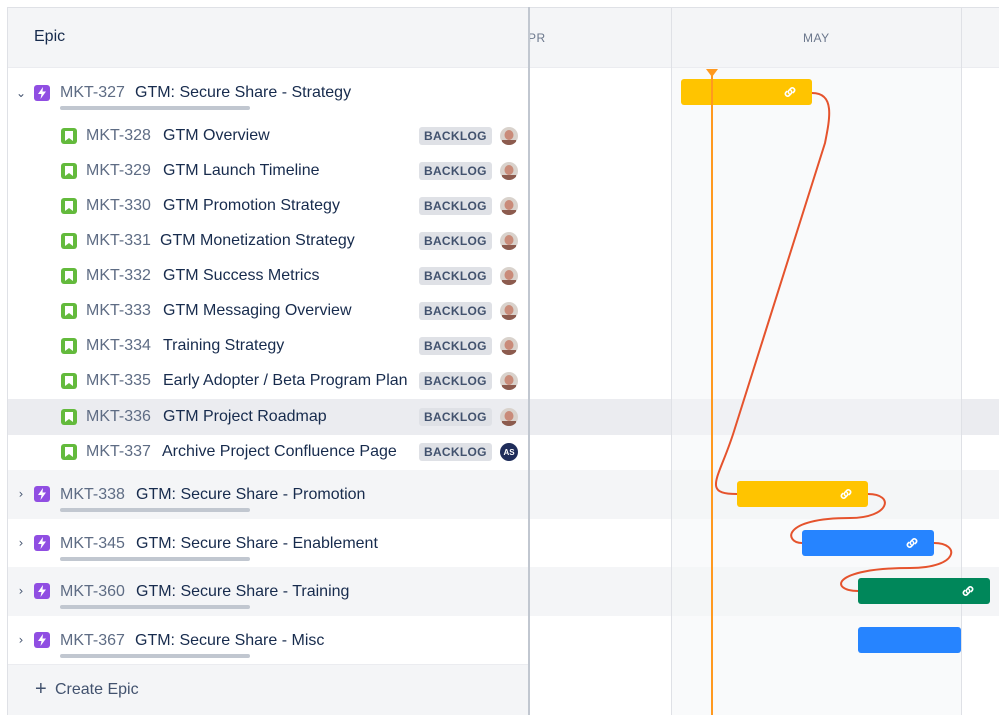 This screenshot has height=715, width=999. Describe the element at coordinates (118, 136) in the screenshot. I see `issue-key: MKT-328` at that location.